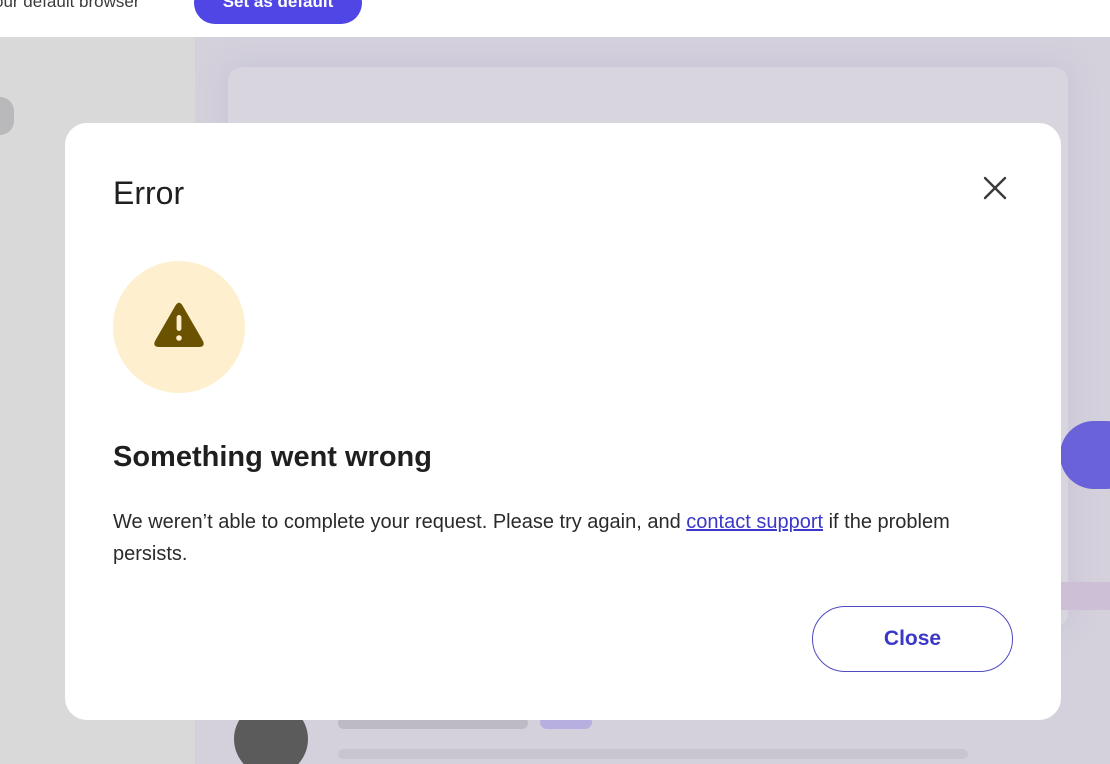 The height and width of the screenshot is (764, 1110). Describe the element at coordinates (149, 193) in the screenshot. I see `dialog-title: Error` at that location.